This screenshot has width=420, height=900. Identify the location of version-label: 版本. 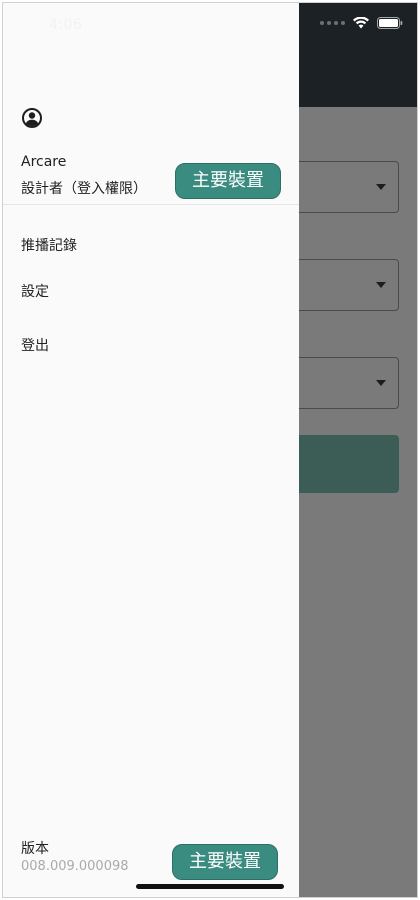
(35, 849).